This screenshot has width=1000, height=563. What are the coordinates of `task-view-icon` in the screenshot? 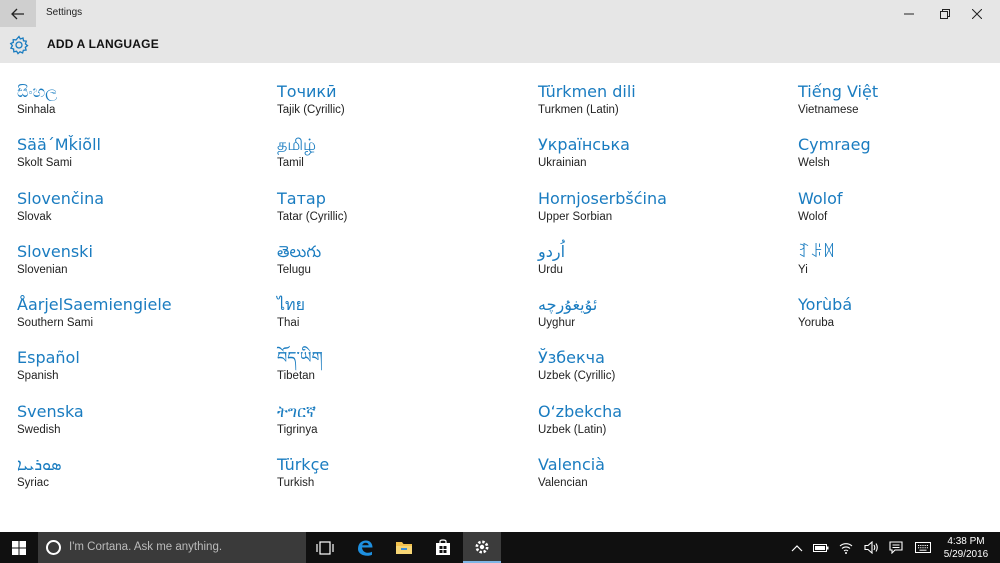 It's located at (325, 547).